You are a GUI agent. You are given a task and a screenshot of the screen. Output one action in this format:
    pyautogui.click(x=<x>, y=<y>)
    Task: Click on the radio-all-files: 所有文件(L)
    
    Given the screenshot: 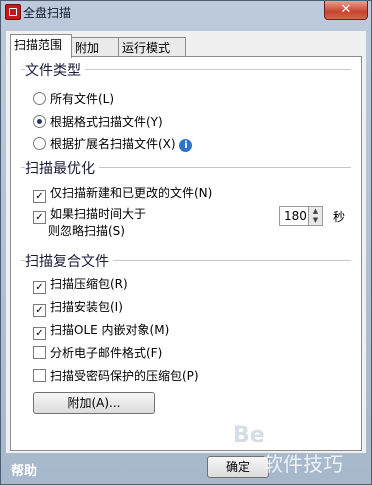 What is the action you would take?
    pyautogui.click(x=73, y=99)
    